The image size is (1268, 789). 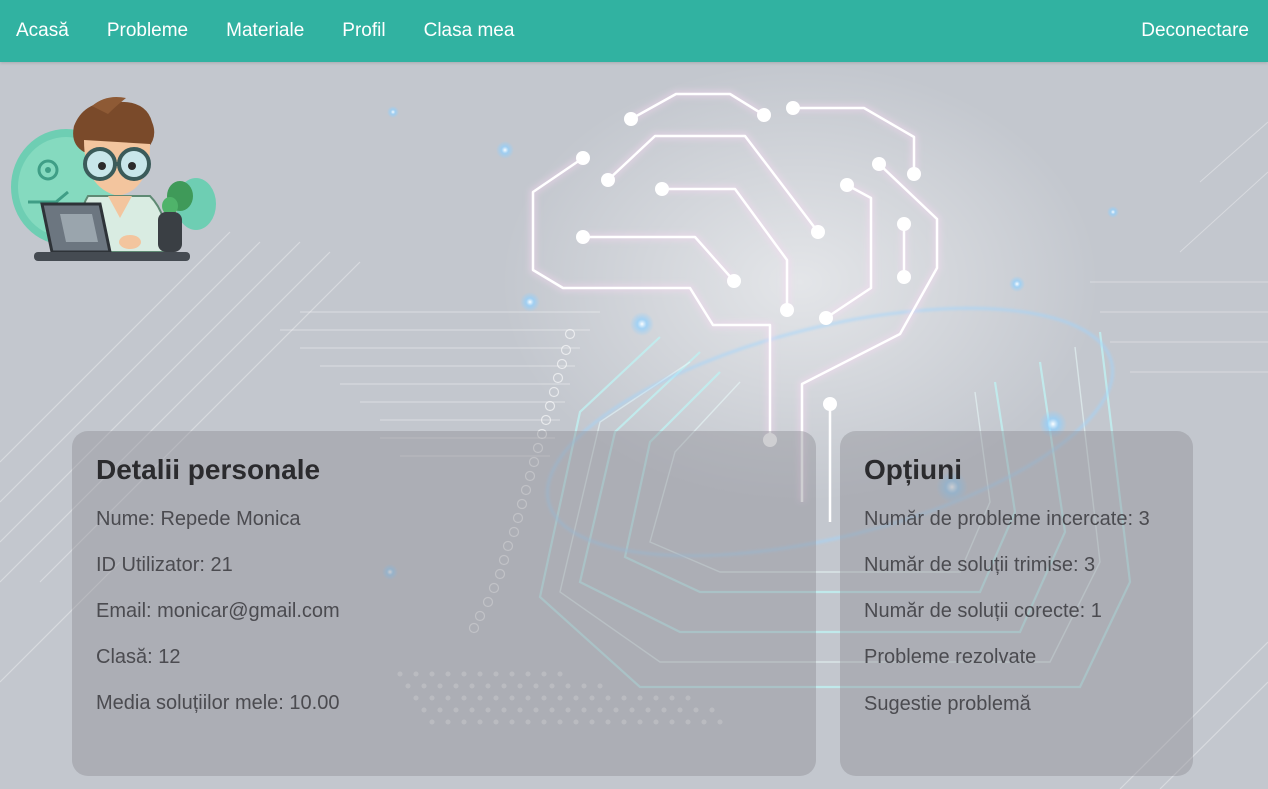 I want to click on nav-my-class-link: Clasa mea, so click(x=469, y=31).